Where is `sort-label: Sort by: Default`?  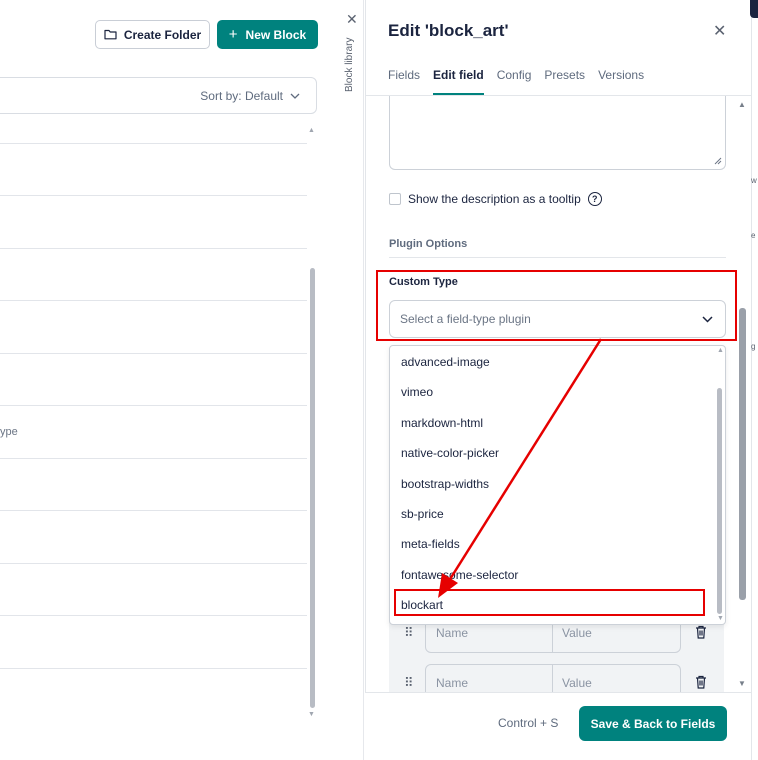 sort-label: Sort by: Default is located at coordinates (241, 95).